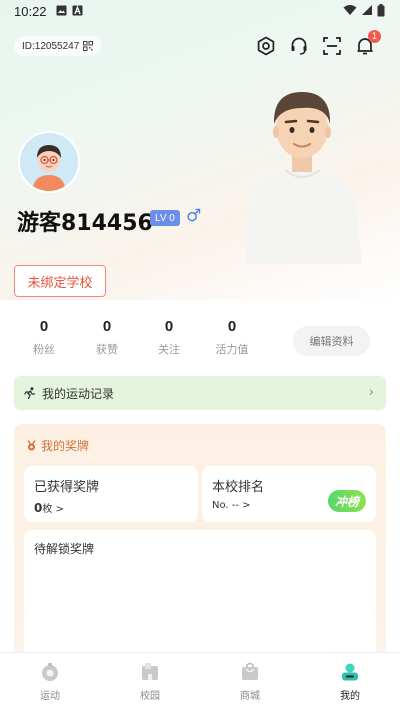 The width and height of the screenshot is (400, 707). I want to click on nav-label: 运动, so click(50, 696).